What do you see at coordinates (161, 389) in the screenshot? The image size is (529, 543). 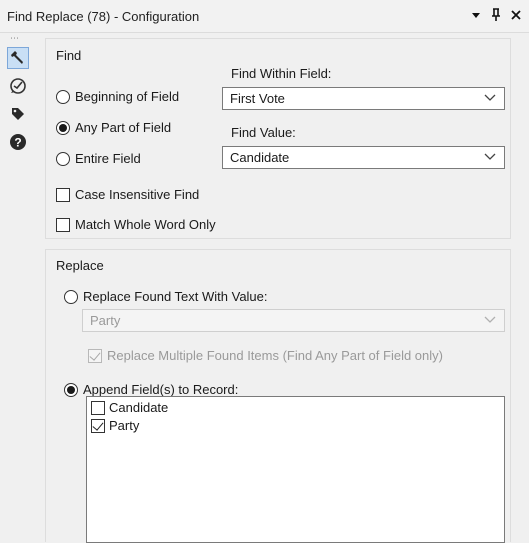 I see `radio-append-fields-label: Append Field(s) to Record:` at bounding box center [161, 389].